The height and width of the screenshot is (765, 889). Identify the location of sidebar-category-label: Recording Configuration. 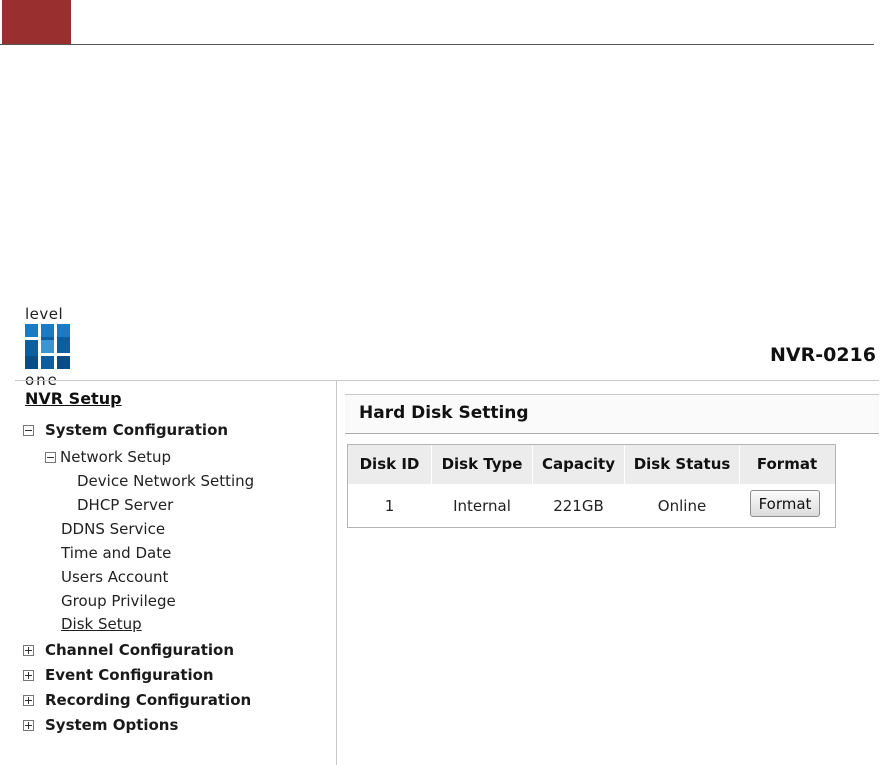
(148, 700).